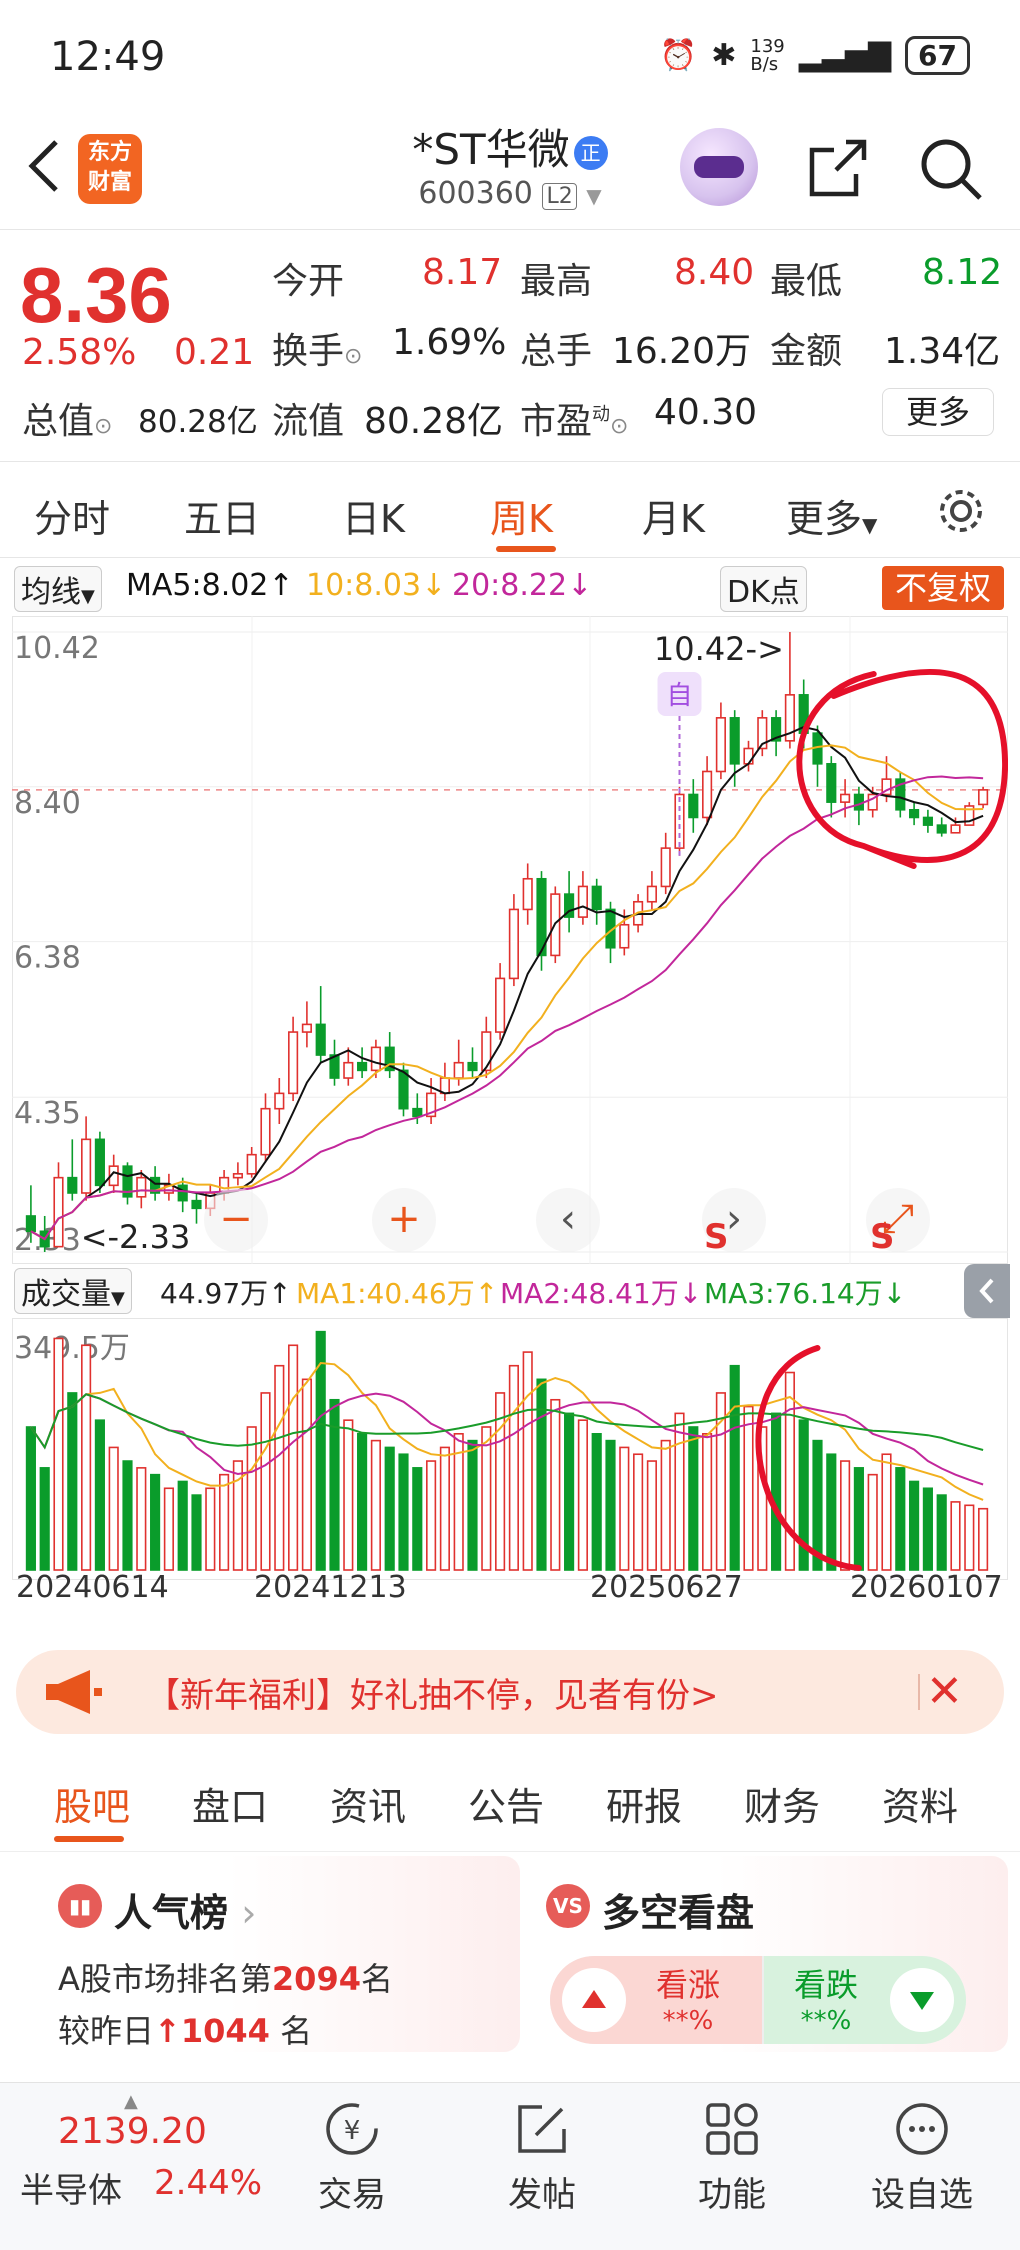 This screenshot has width=1020, height=2250. I want to click on tab-announcements: 公告, so click(506, 1803).